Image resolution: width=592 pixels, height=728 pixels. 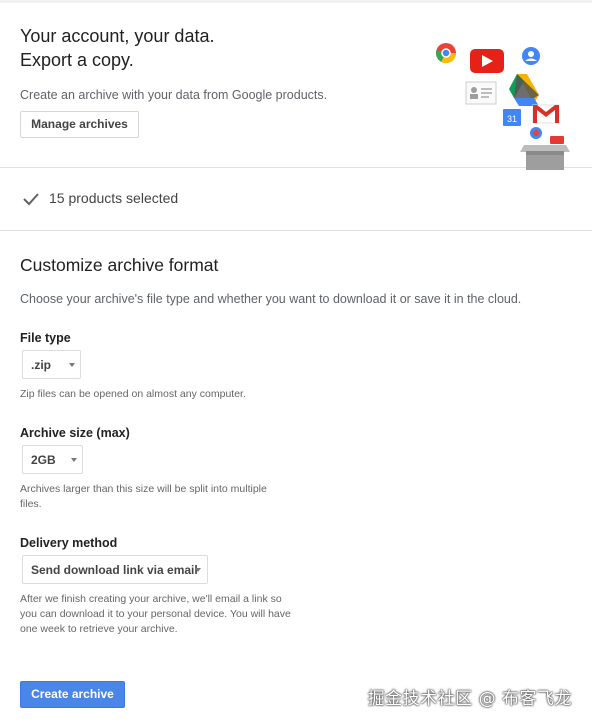 What do you see at coordinates (545, 157) in the screenshot?
I see `box-icon` at bounding box center [545, 157].